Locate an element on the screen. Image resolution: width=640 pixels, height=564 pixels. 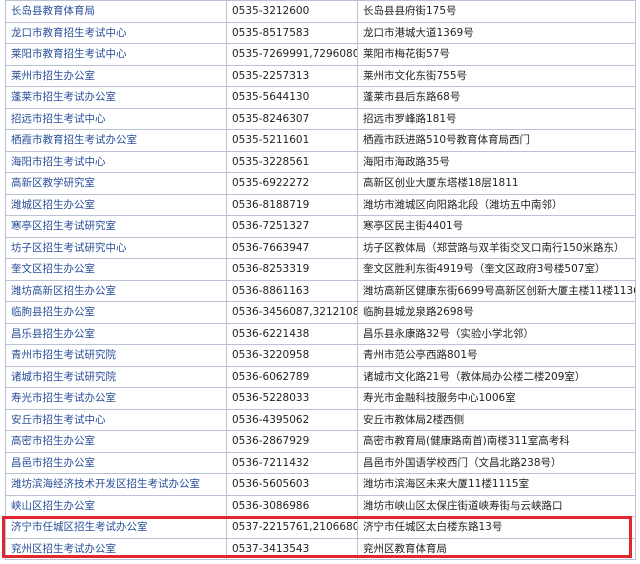
address-cell: 潍坊市潍城区向阳路北段（潍坊五中南邻） is located at coordinates (497, 205).